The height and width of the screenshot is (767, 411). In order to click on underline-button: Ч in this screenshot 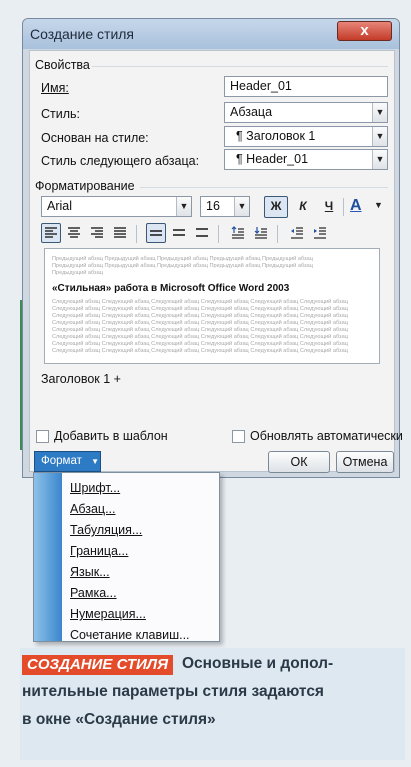, I will do `click(329, 207)`.